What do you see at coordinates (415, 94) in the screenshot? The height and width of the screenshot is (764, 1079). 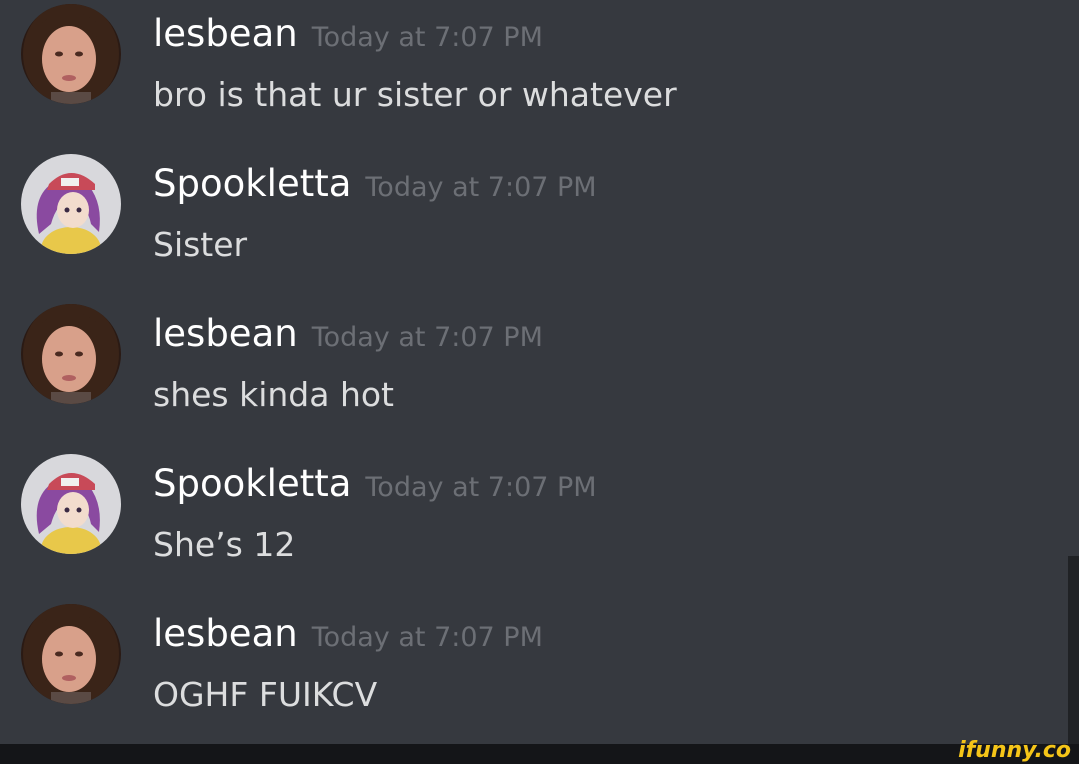 I see `message-text: bro is that ur sister or whatever` at bounding box center [415, 94].